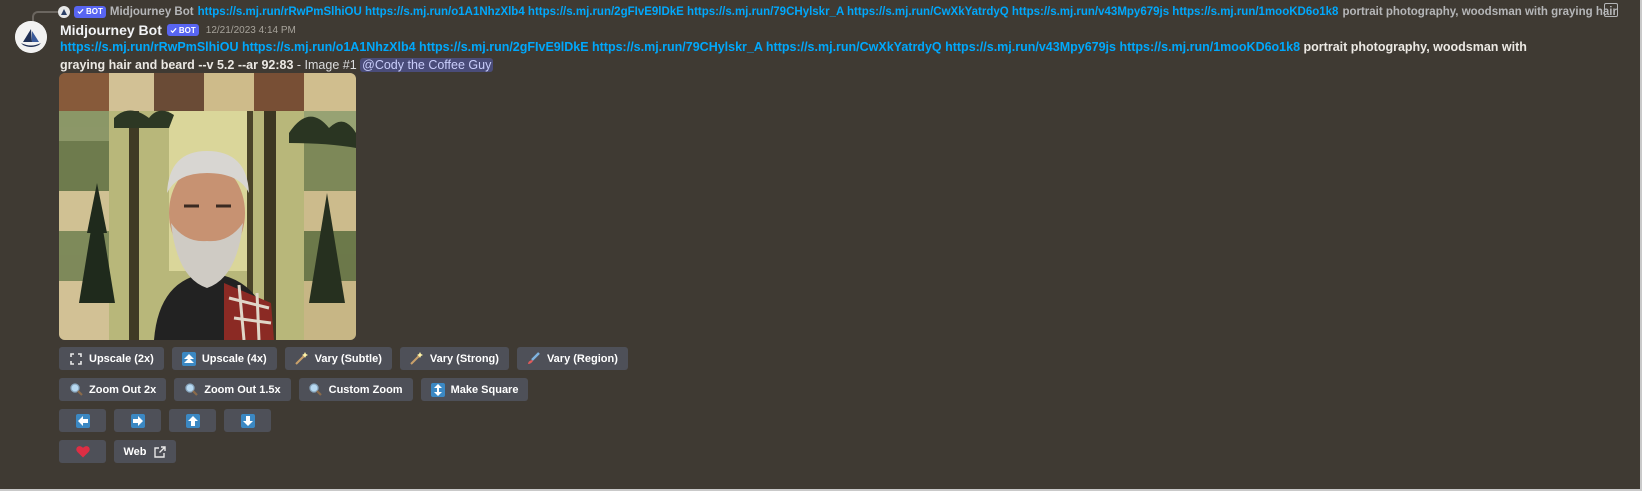 The height and width of the screenshot is (491, 1642). What do you see at coordinates (534, 359) in the screenshot?
I see `paintbrush-icon` at bounding box center [534, 359].